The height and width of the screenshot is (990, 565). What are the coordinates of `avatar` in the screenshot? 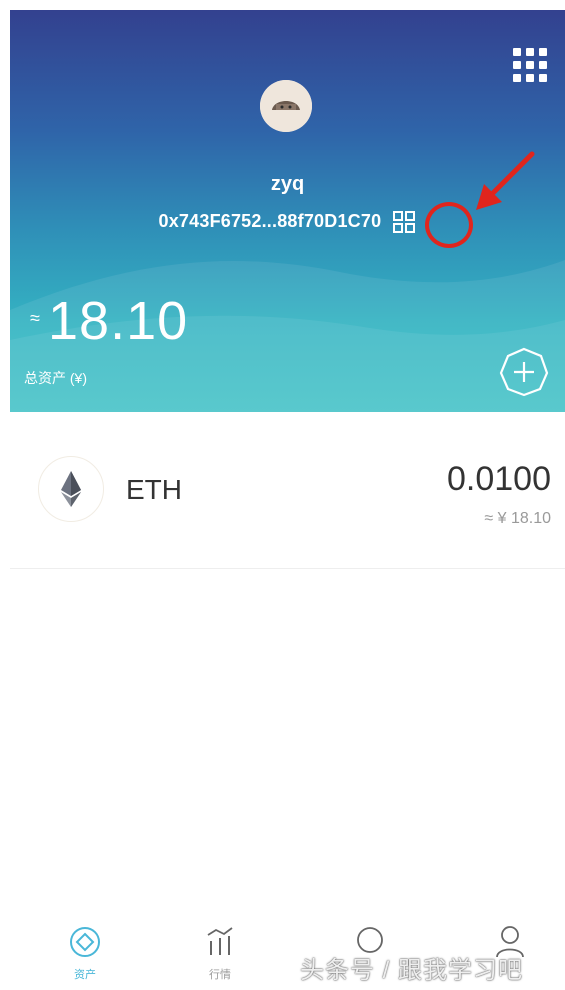 It's located at (286, 106).